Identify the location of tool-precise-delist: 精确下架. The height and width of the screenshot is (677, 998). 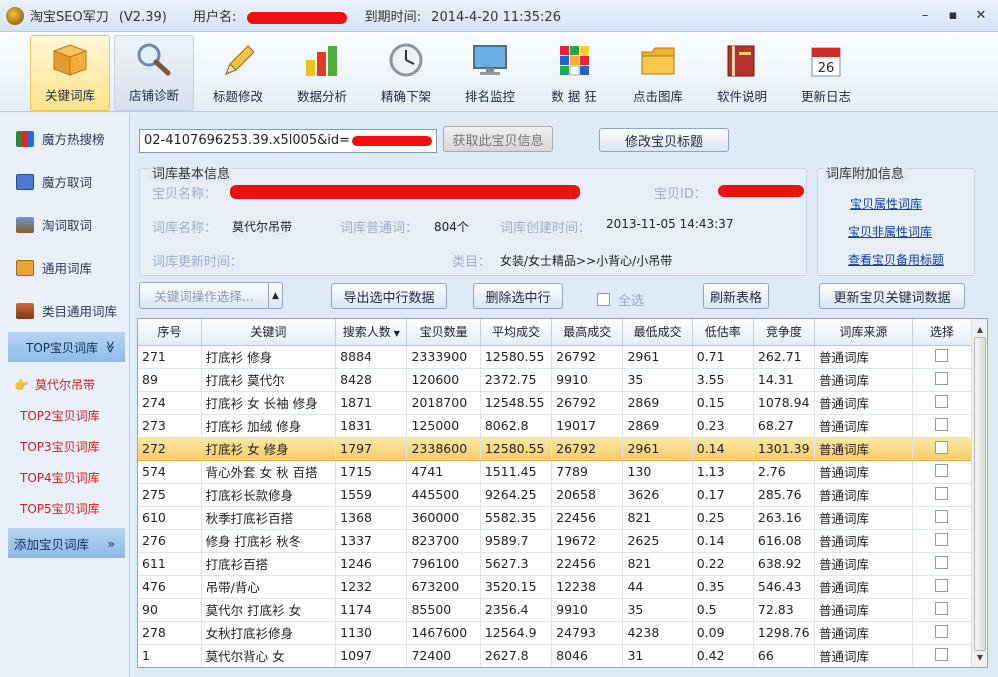
(406, 73).